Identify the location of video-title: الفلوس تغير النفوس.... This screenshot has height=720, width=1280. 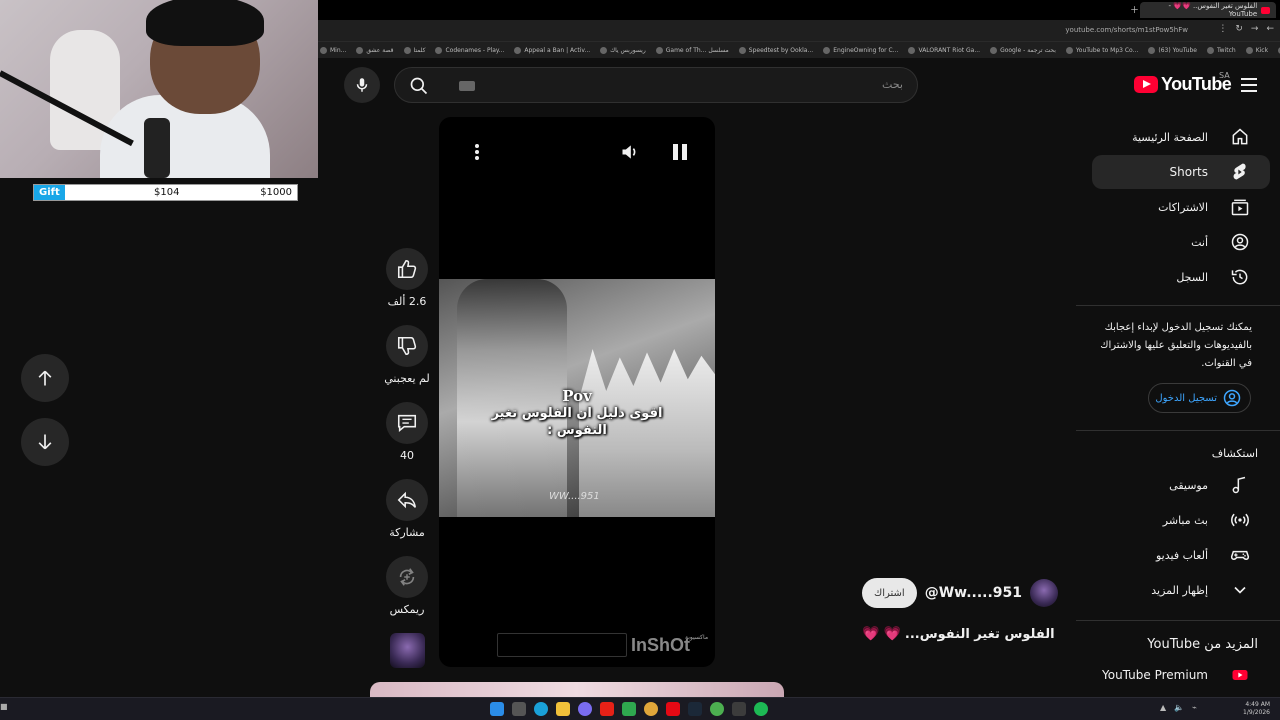
(980, 634).